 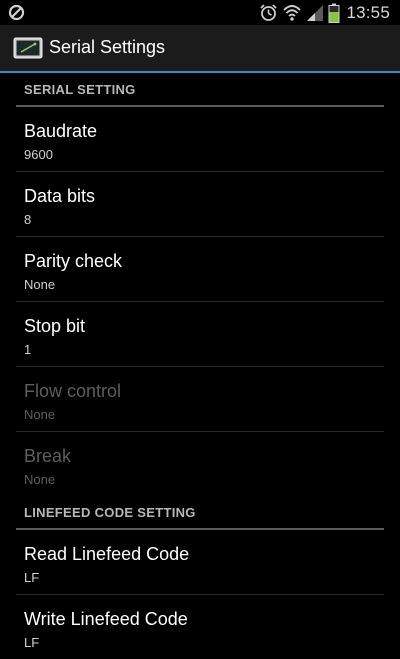 I want to click on wifi-icon, so click(x=292, y=13).